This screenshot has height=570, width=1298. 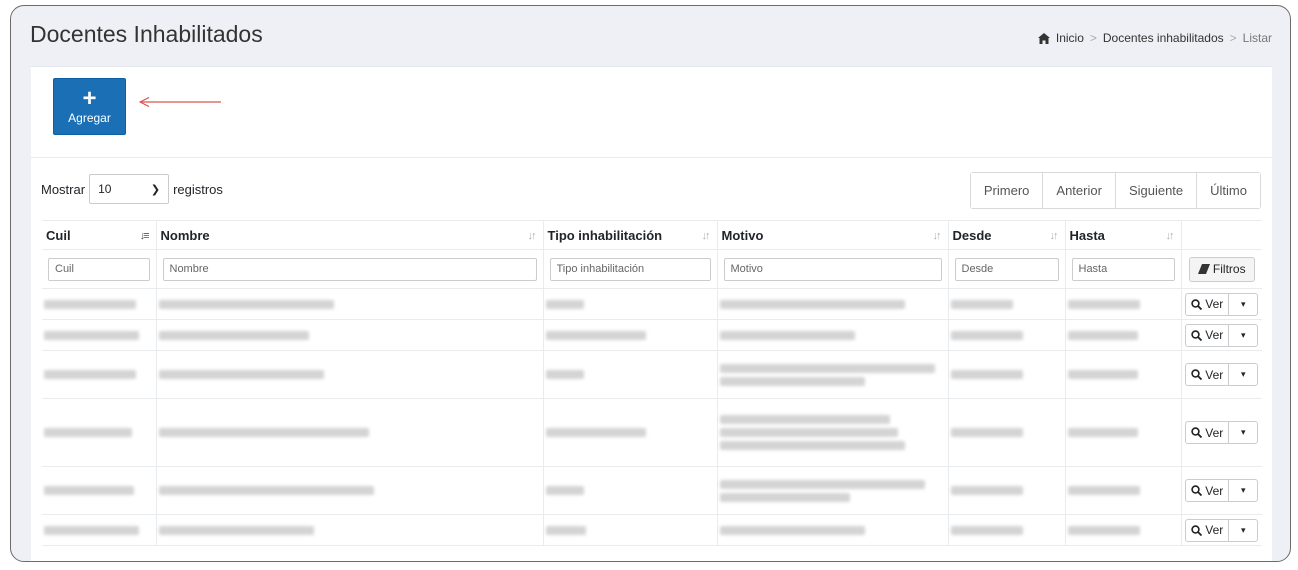 I want to click on annotation-arrow-icon, so click(x=180, y=102).